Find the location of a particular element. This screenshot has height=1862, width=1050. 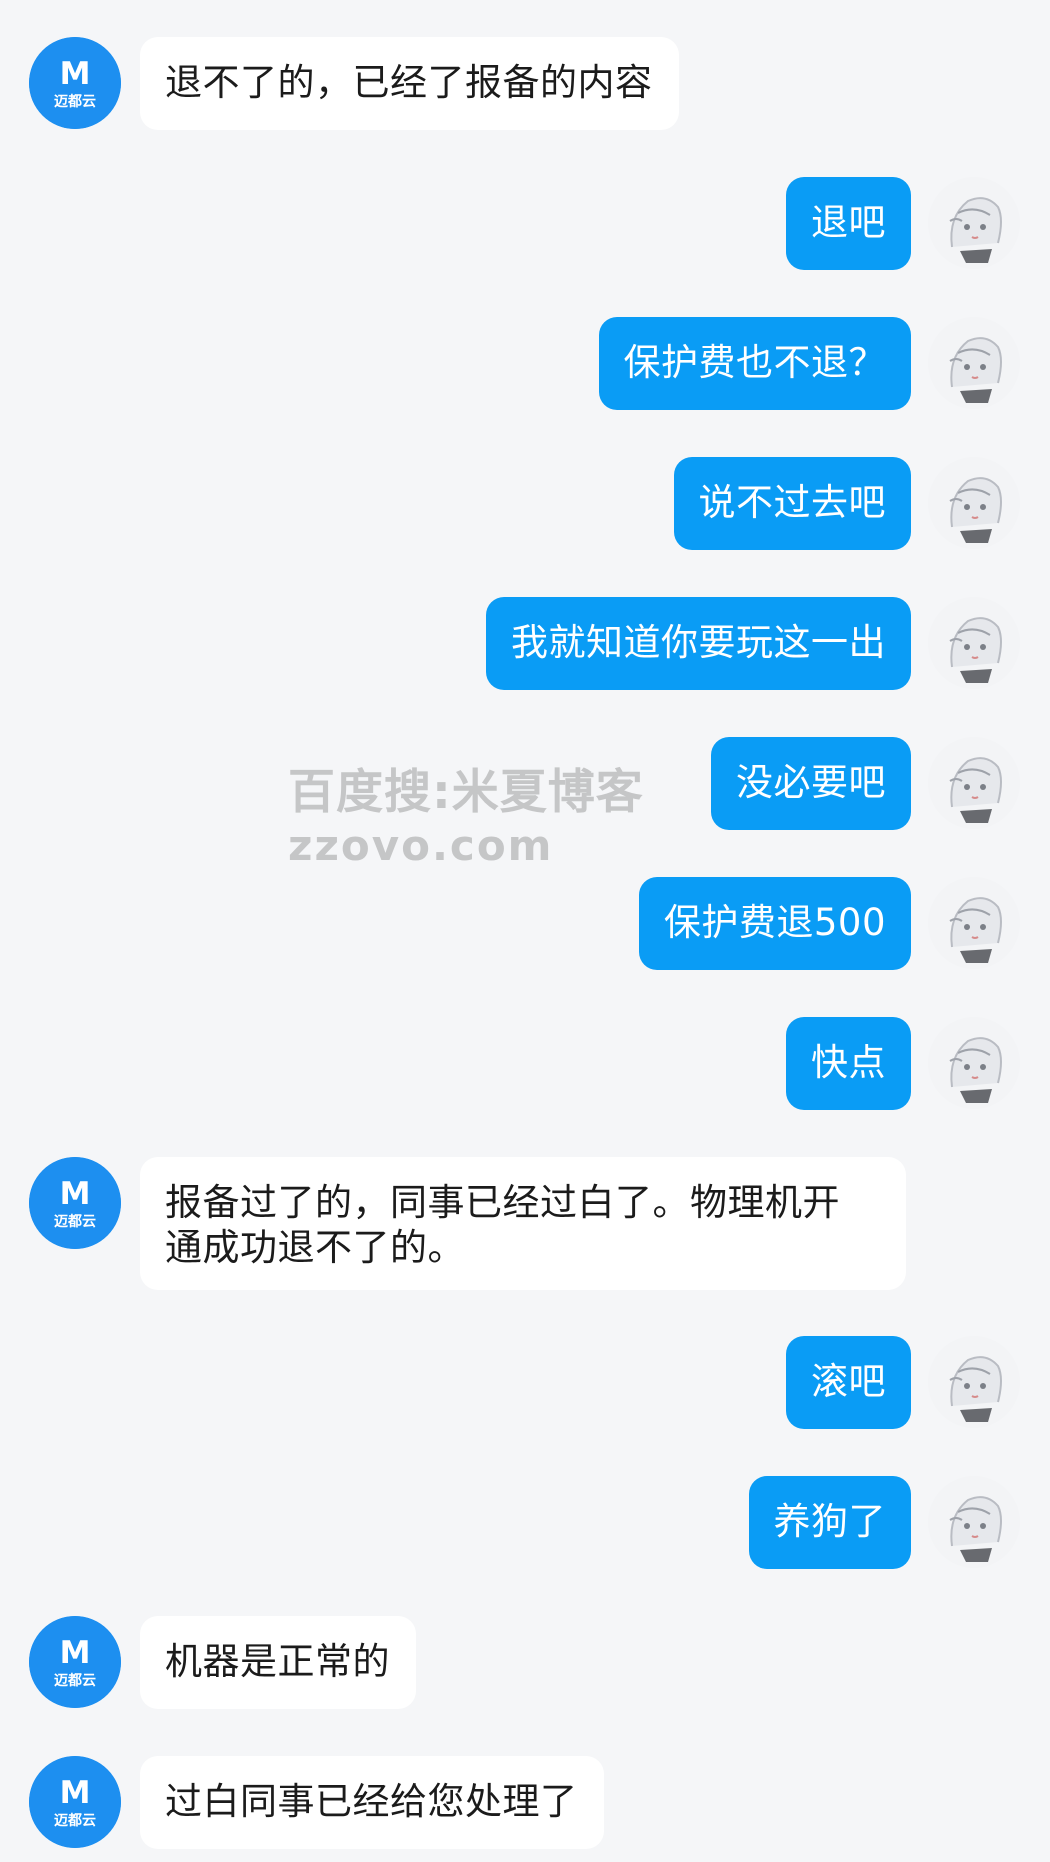

message-bubble-sent: 滚吧 is located at coordinates (848, 1382).